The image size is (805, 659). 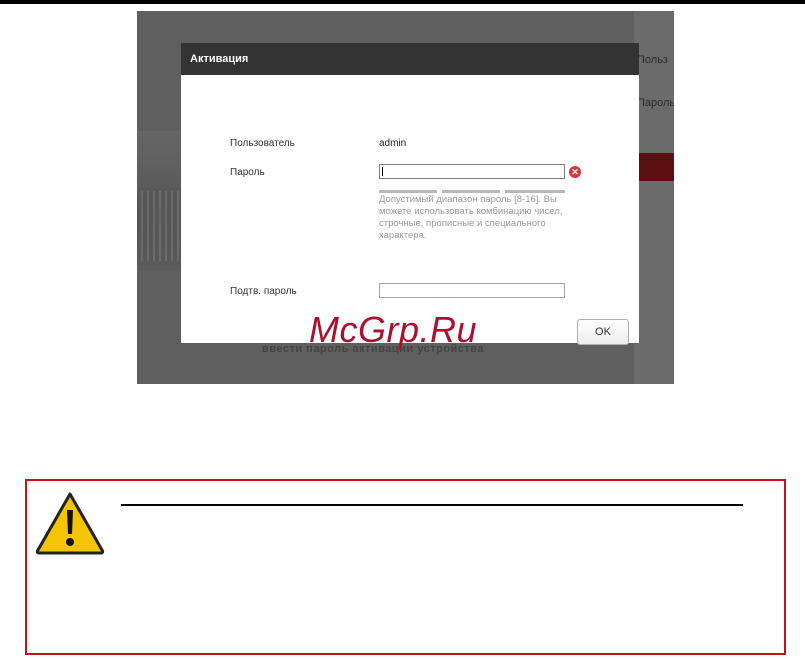 What do you see at coordinates (247, 172) in the screenshot?
I see `password-label: Пароль` at bounding box center [247, 172].